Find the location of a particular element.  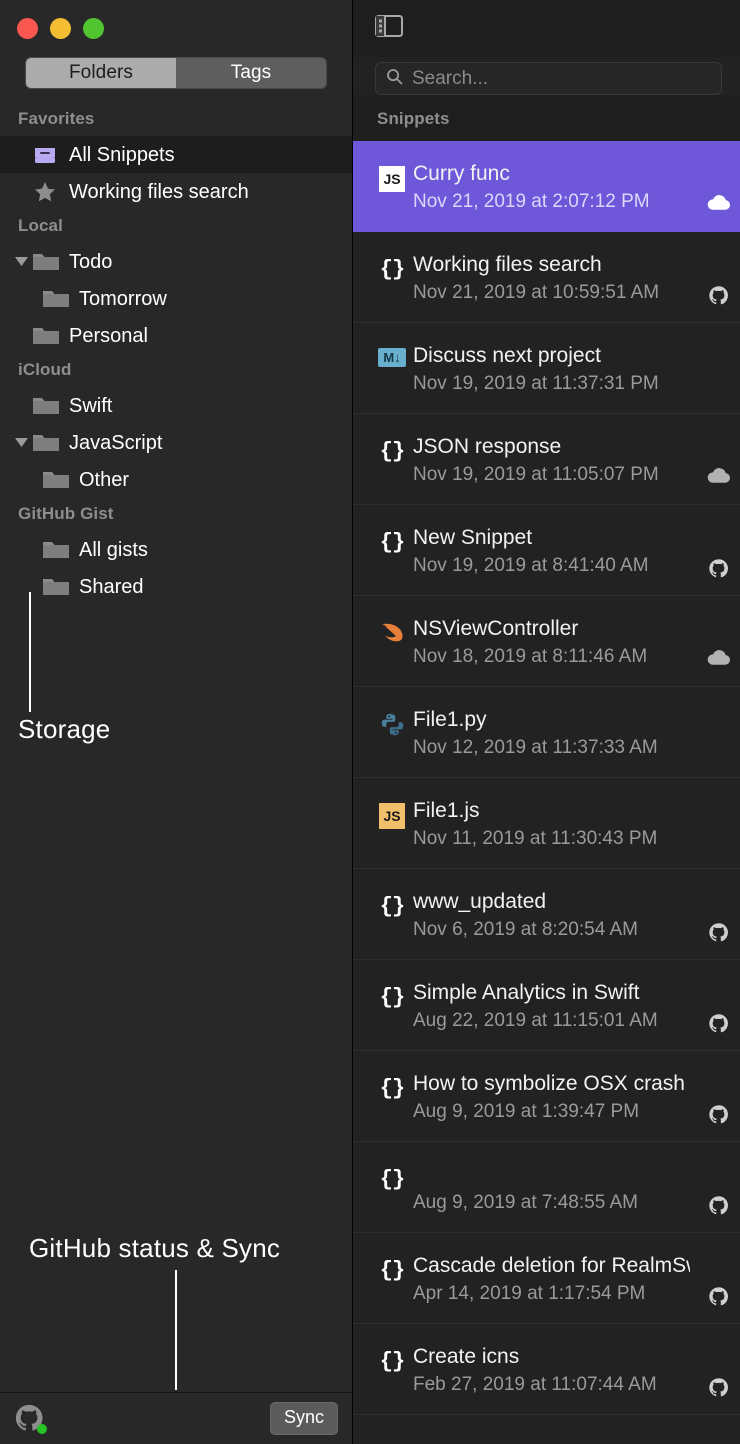

sidebar-item-todo: Todo is located at coordinates (176, 261).